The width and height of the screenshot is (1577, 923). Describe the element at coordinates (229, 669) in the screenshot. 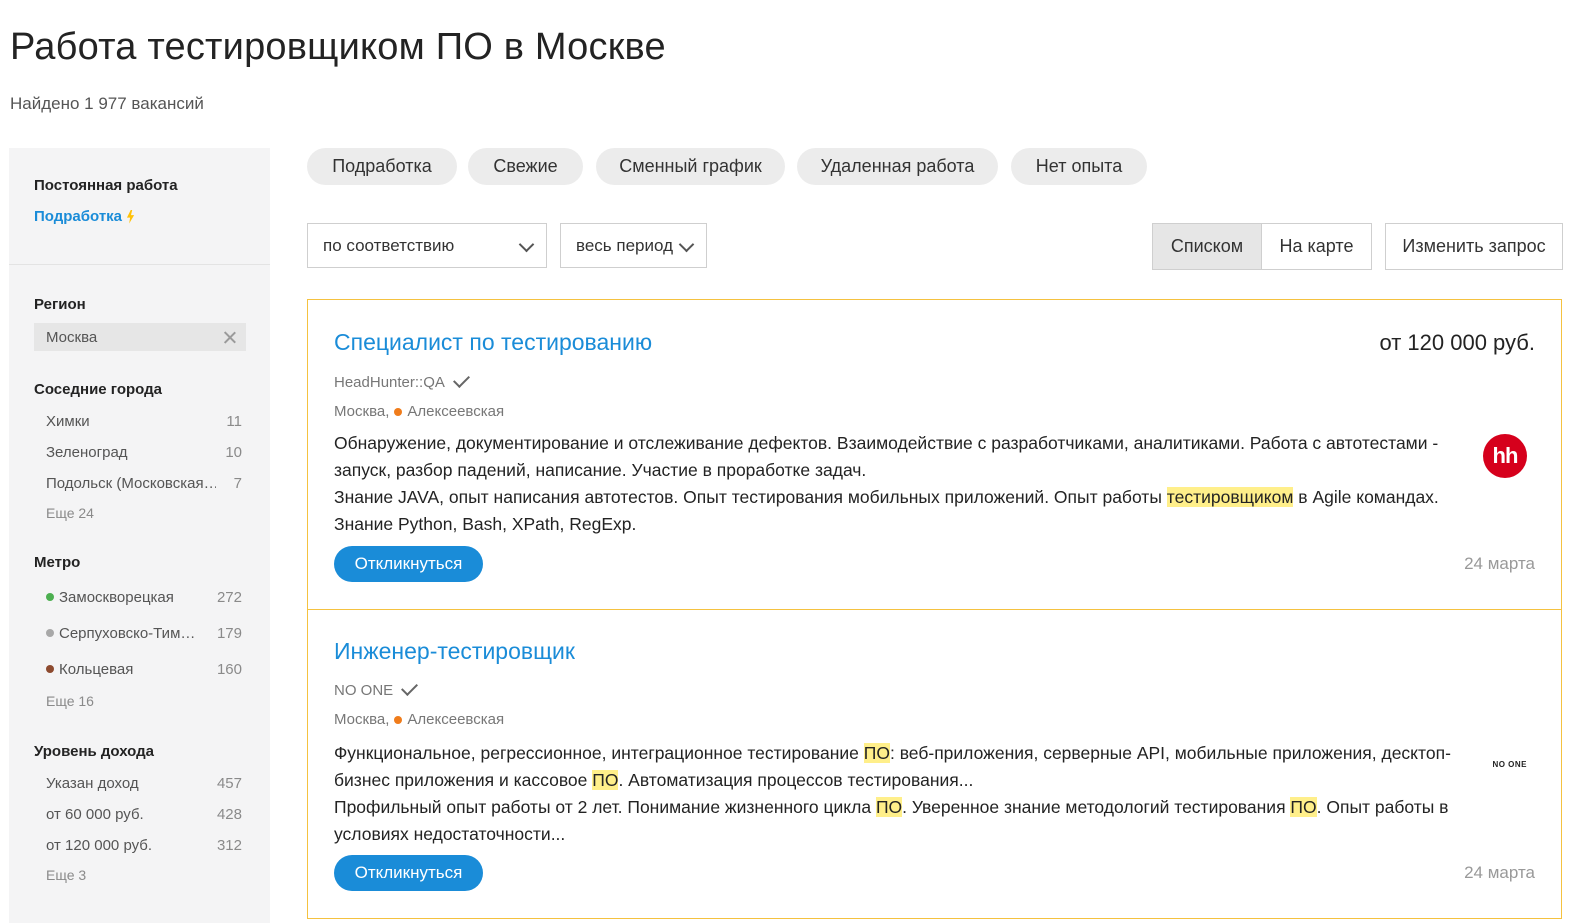

I see `filter-count: 160` at that location.